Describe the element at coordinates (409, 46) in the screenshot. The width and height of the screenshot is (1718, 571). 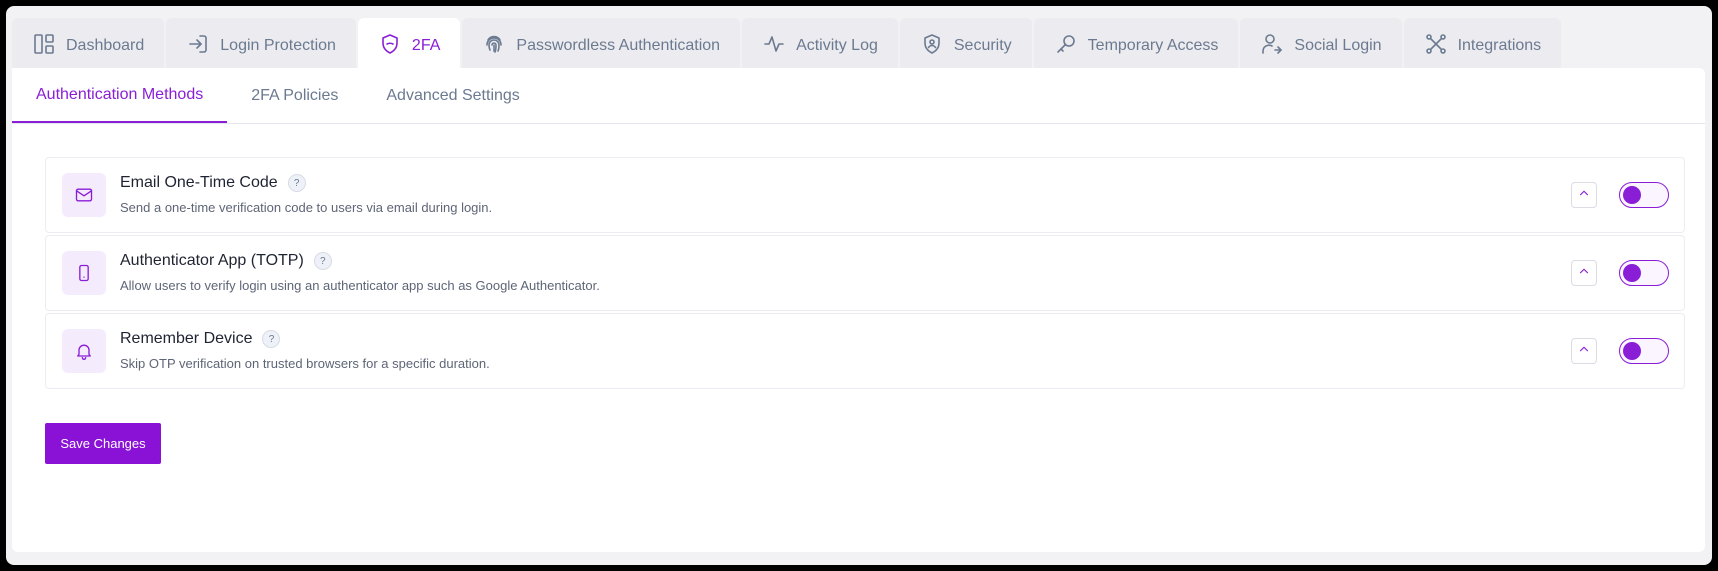
I see `tab-2fa: 2FA` at that location.